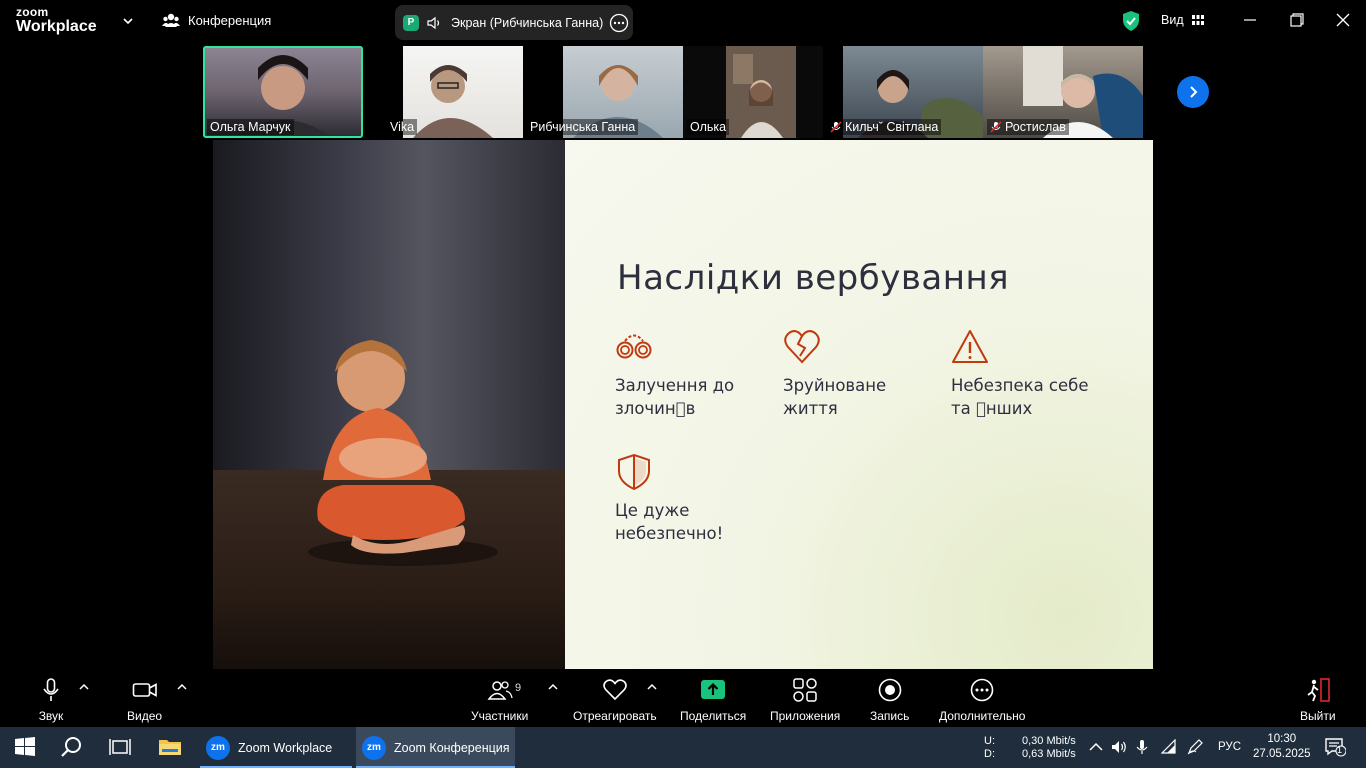 This screenshot has height=768, width=1366. Describe the element at coordinates (527, 22) in the screenshot. I see `screen-share-label: Экран (Рибчинська Ганна)` at that location.